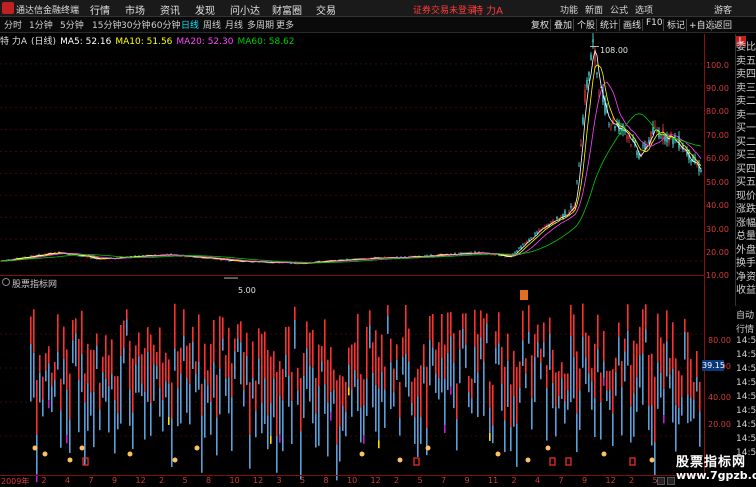 Image resolution: width=756 pixels, height=487 pixels. I want to click on side-feed-item: 14:56, so click(746, 411).